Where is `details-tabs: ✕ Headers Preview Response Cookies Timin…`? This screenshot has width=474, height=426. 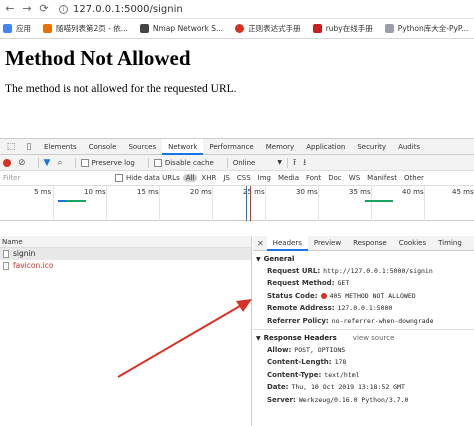
details-tabs: ✕ Headers Preview Response Cookies Timin… is located at coordinates (363, 243).